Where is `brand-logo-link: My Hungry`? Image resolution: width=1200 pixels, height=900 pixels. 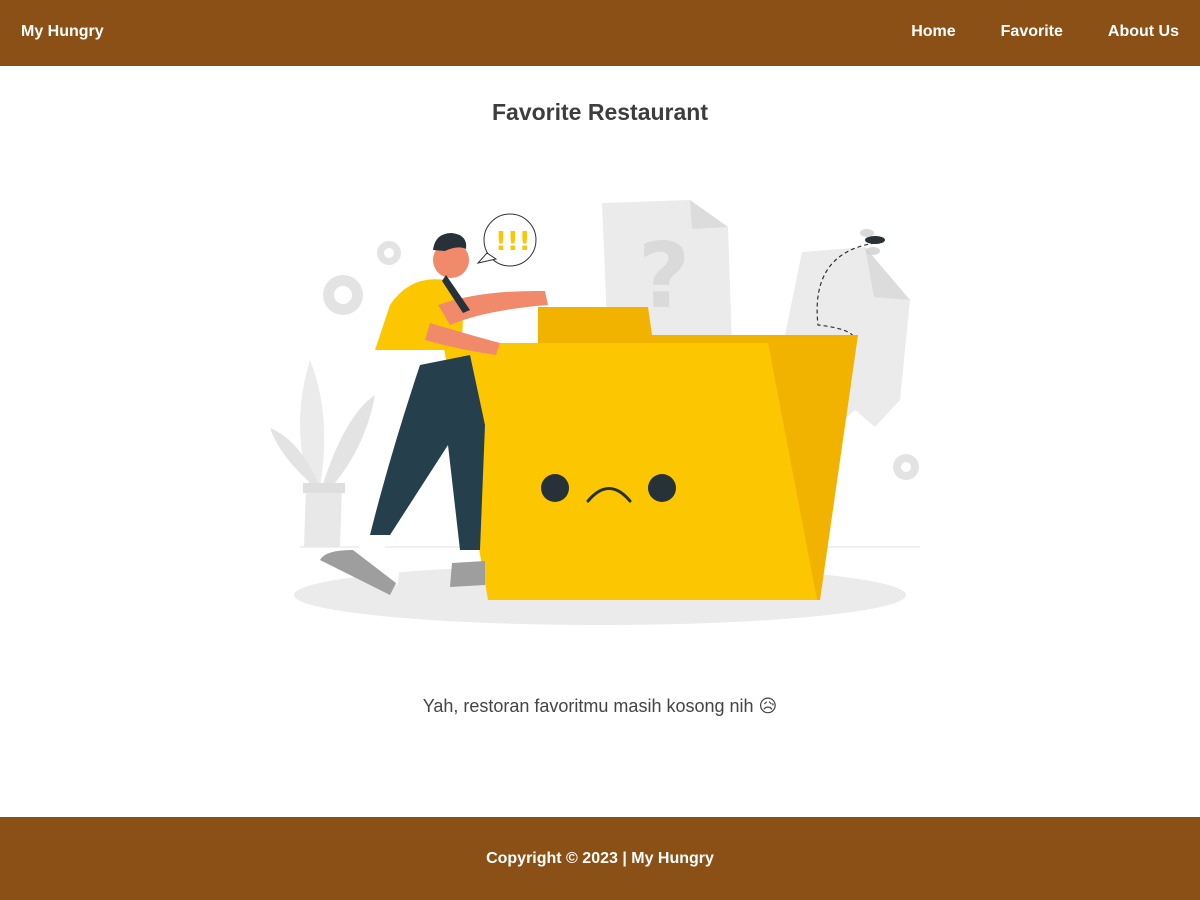 brand-logo-link: My Hungry is located at coordinates (62, 32).